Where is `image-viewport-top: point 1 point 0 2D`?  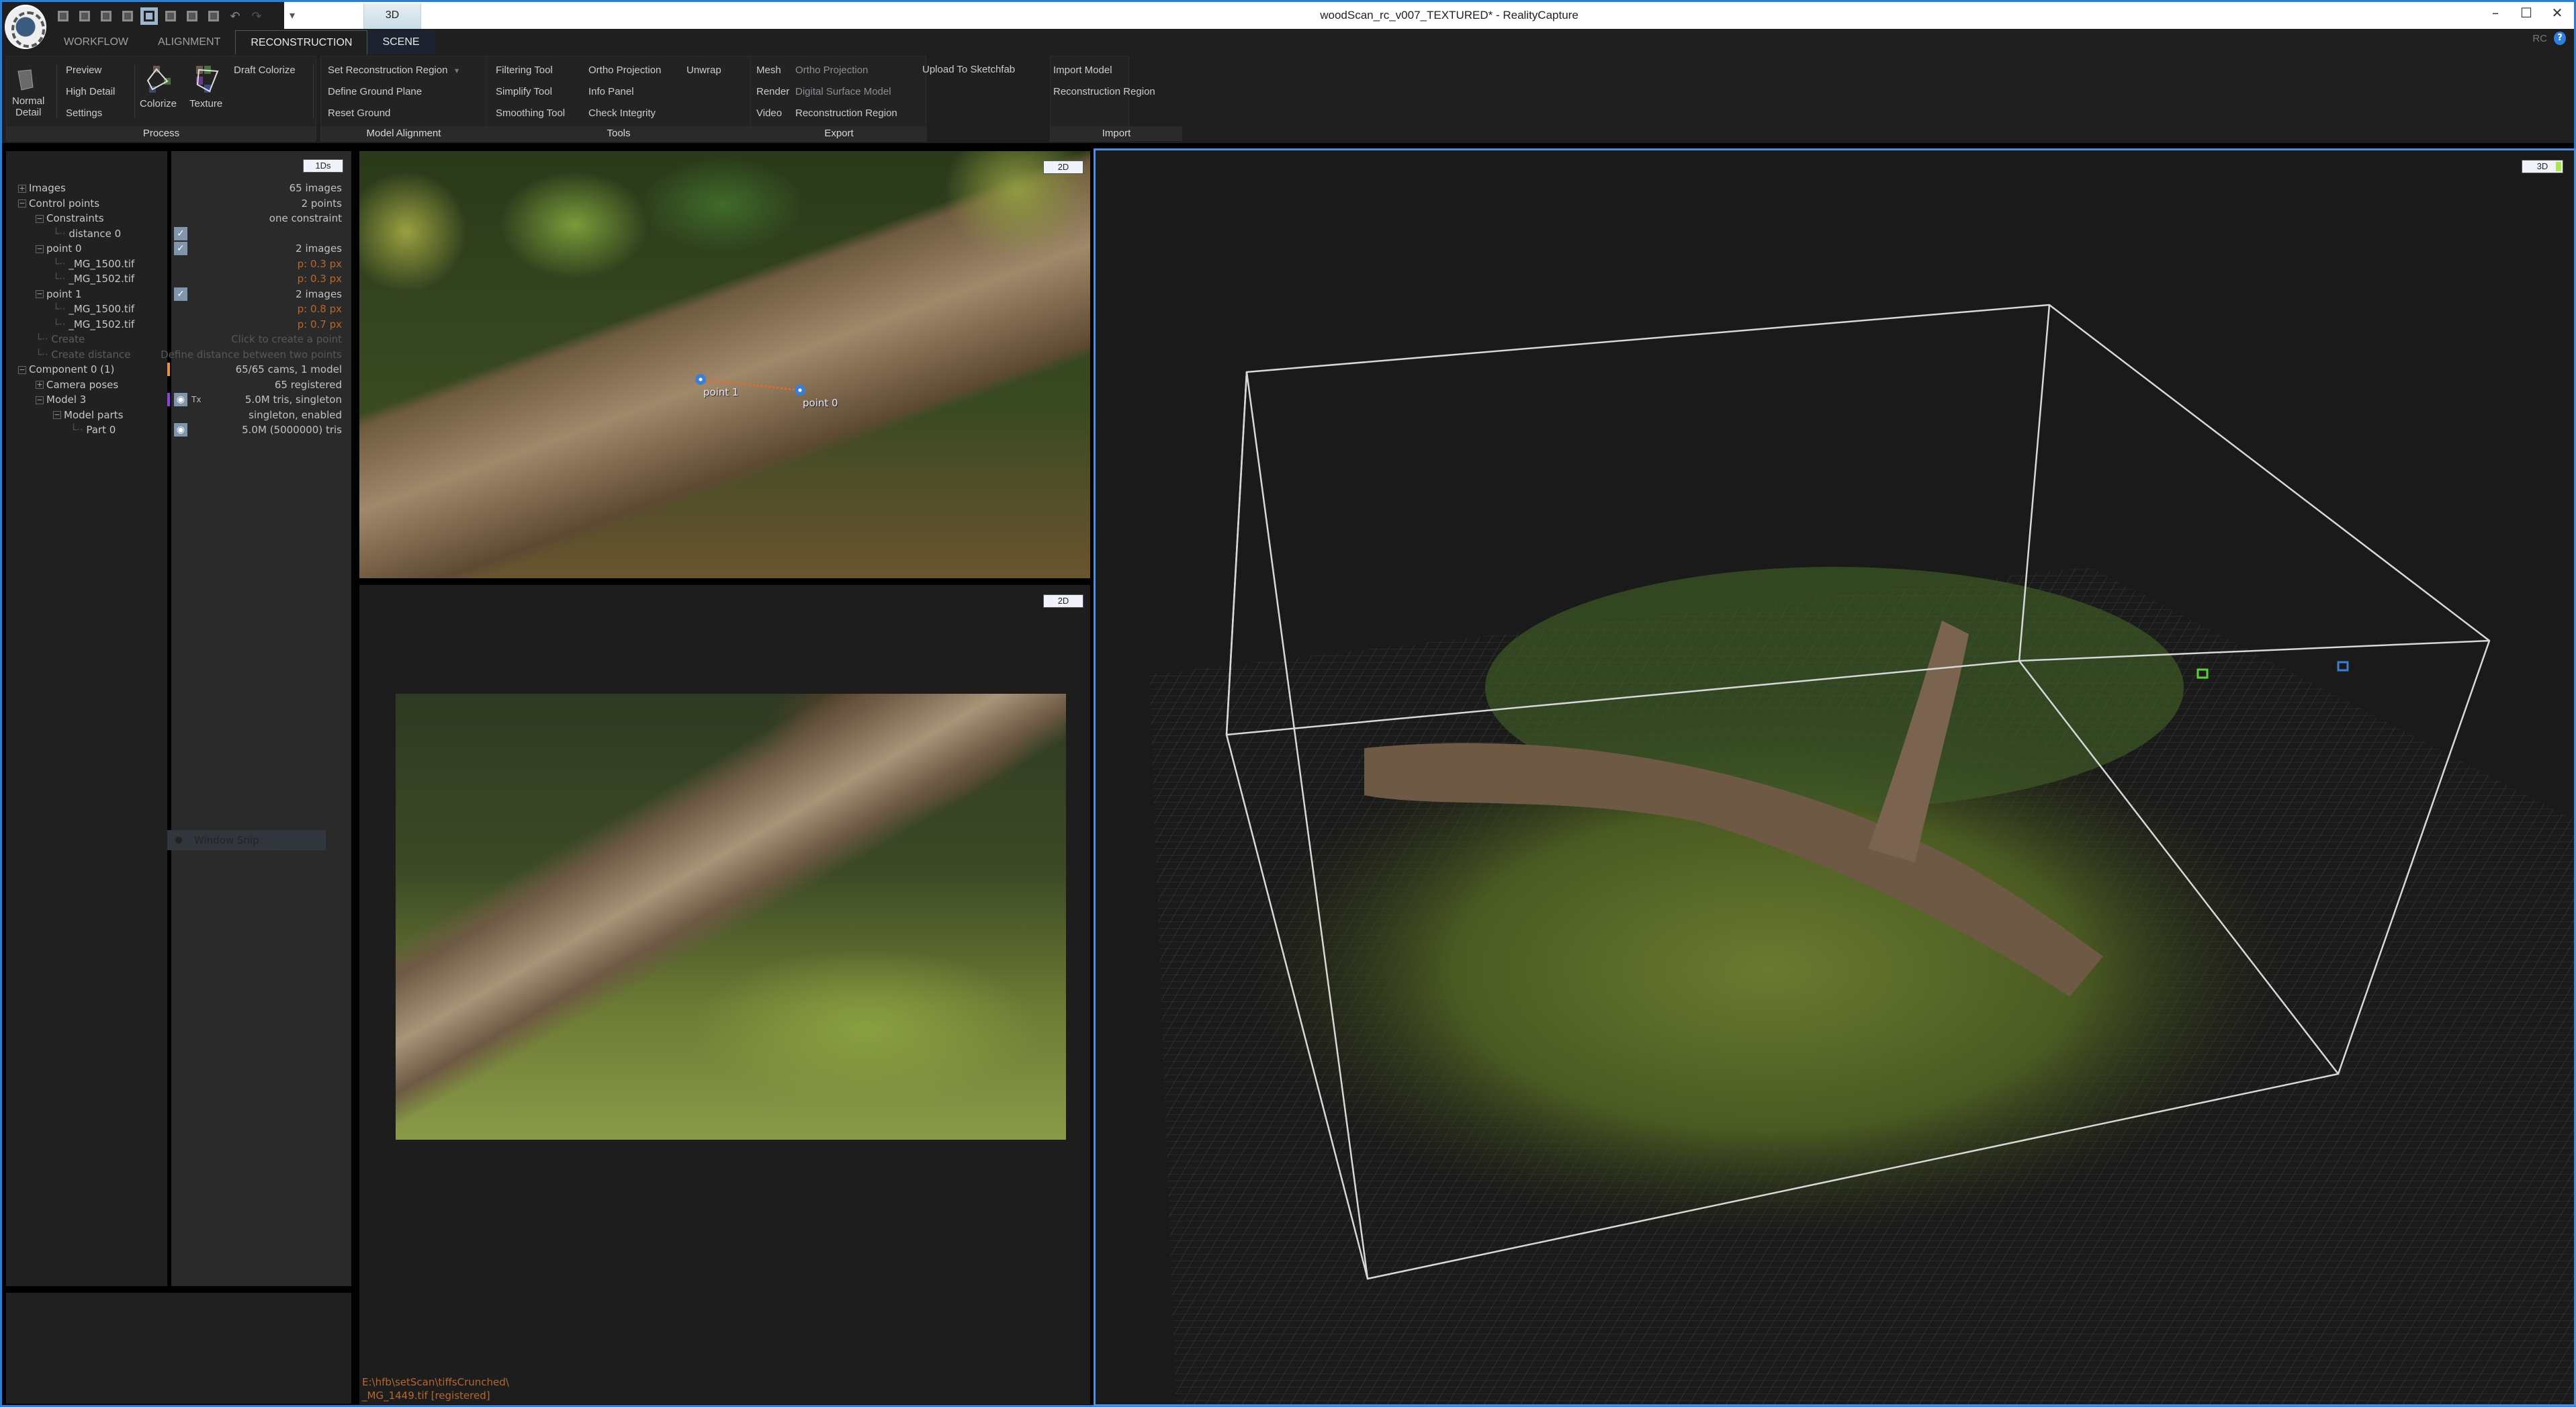 image-viewport-top: point 1 point 0 2D is located at coordinates (724, 364).